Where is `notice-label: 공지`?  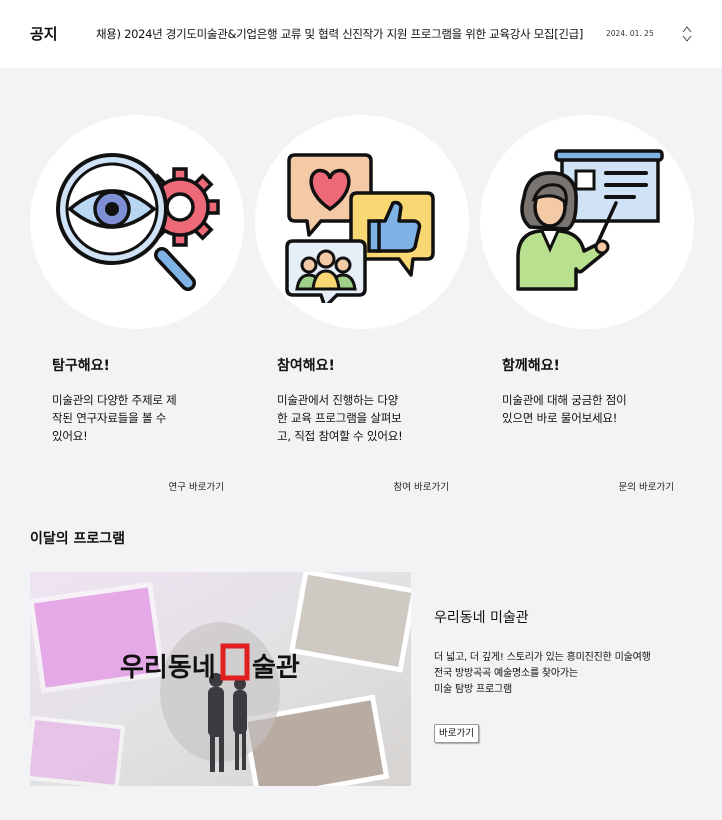 notice-label: 공지 is located at coordinates (44, 34).